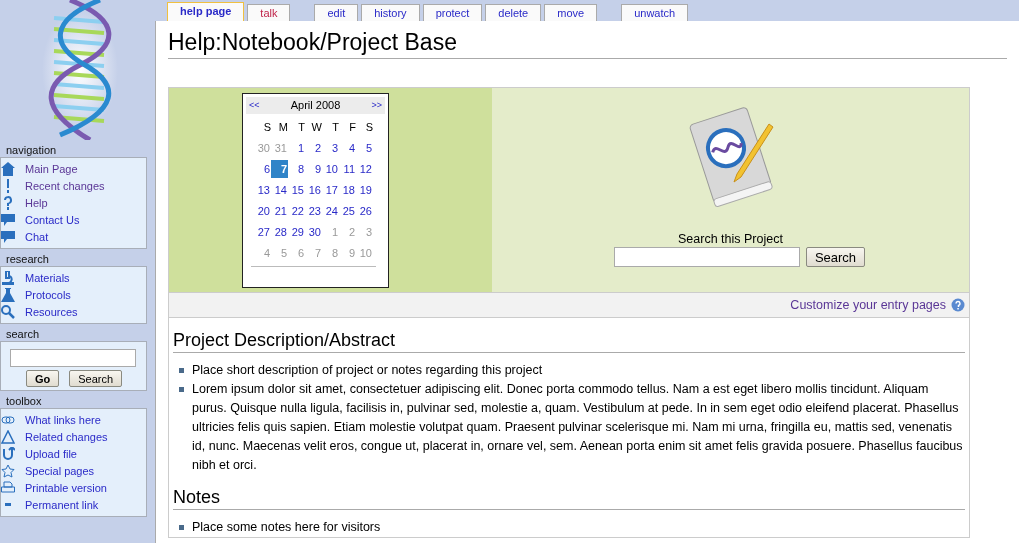 Image resolution: width=1019 pixels, height=543 pixels. I want to click on list-item-text: Lorem ipsum dolor sit amet, consectetuer adipiscing elit. Donec porta commodo tellus. Nam a est eget libero mollis tincidunt. Aliquam purus. Quisque nulla ligula, facilisis in, pulvinar sed, molestie a, quam. Vestibulum at pede. In in sem eget odio eleifend placerat. Phasellus ultricies felis quis sapien. Etiam molestie volutpat quam. Praesent pulvinar scelerisque mi. Nam mi urna, fringilla eu, mattis sed, venenatis id, nunc. Maecenas velit eros, congue ut, placerat in, ornare vel, sem. Aenean porta enim sit amet felis gravida posuere. Phasellus faucibus nibh et orci., so click(578, 427).